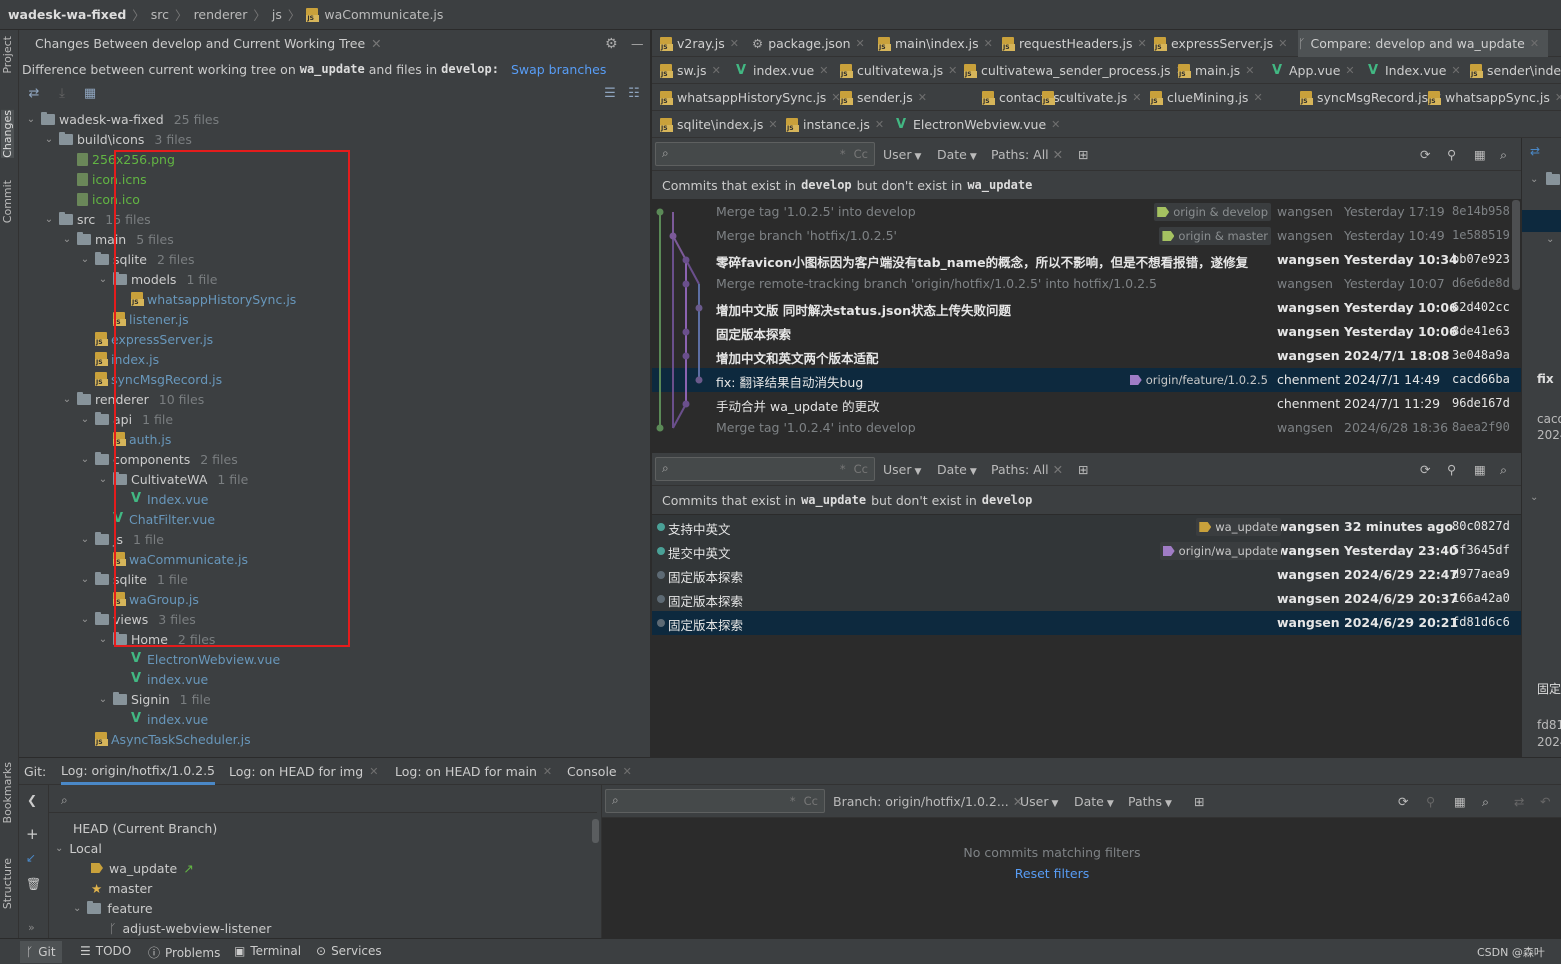  What do you see at coordinates (184, 952) in the screenshot?
I see `status-problems: ⓘ Problems` at bounding box center [184, 952].